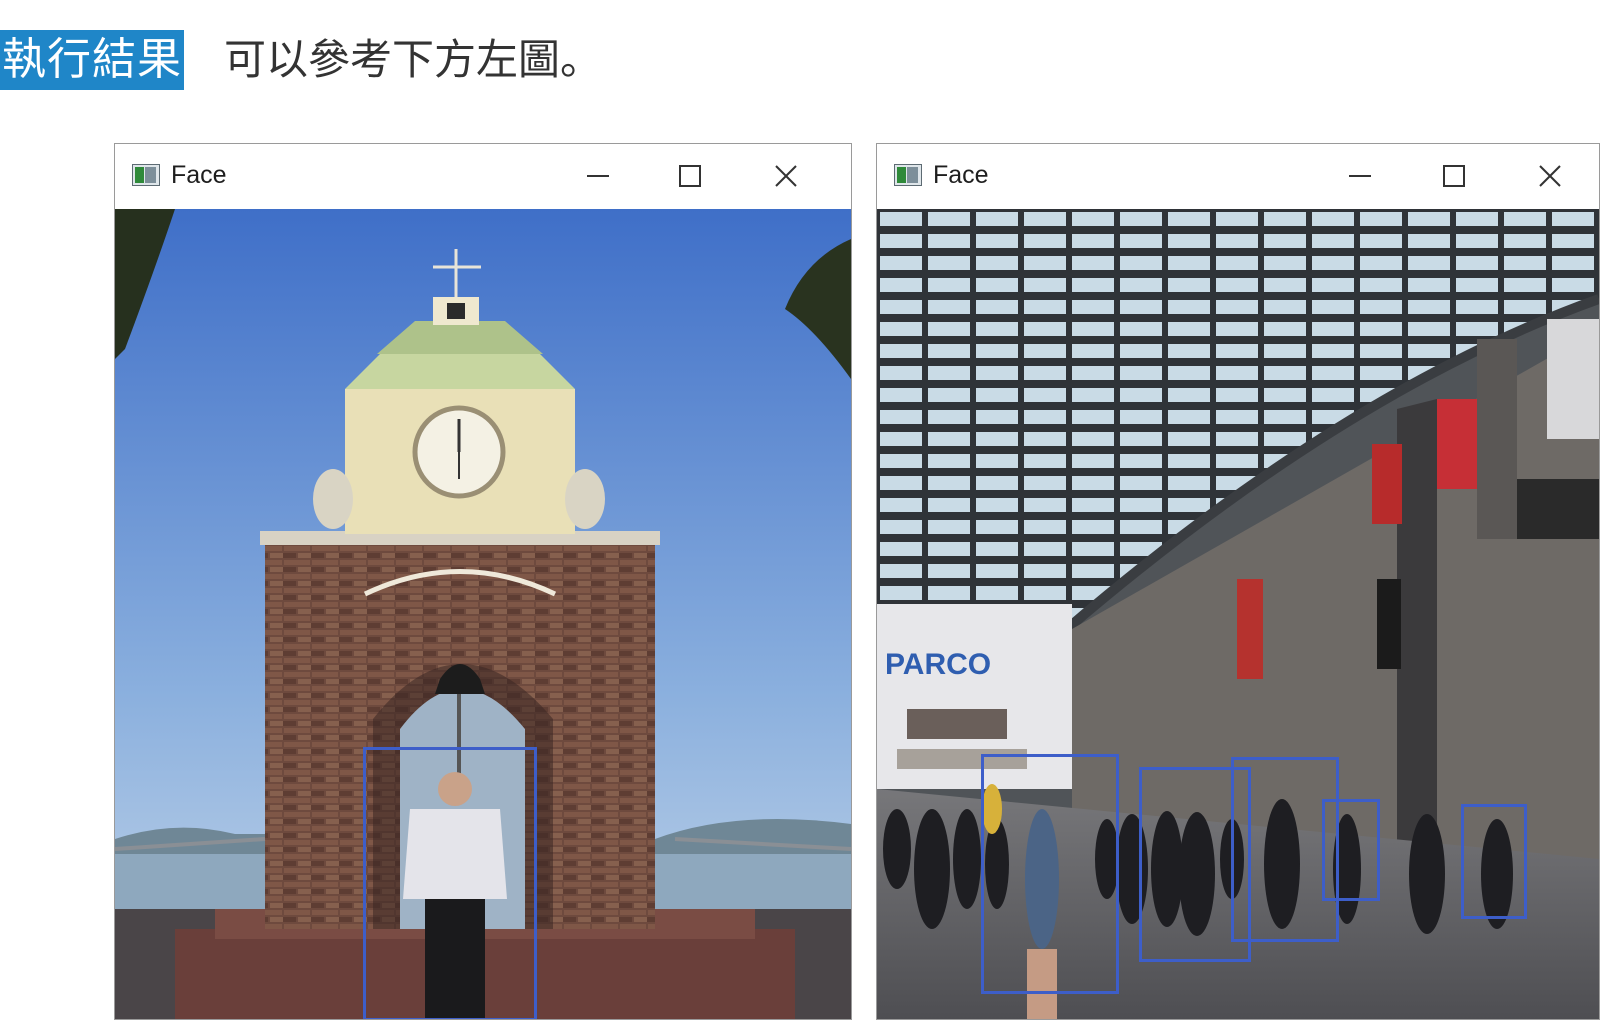 The height and width of the screenshot is (1020, 1600). I want to click on parco-sign: PARCO, so click(938, 664).